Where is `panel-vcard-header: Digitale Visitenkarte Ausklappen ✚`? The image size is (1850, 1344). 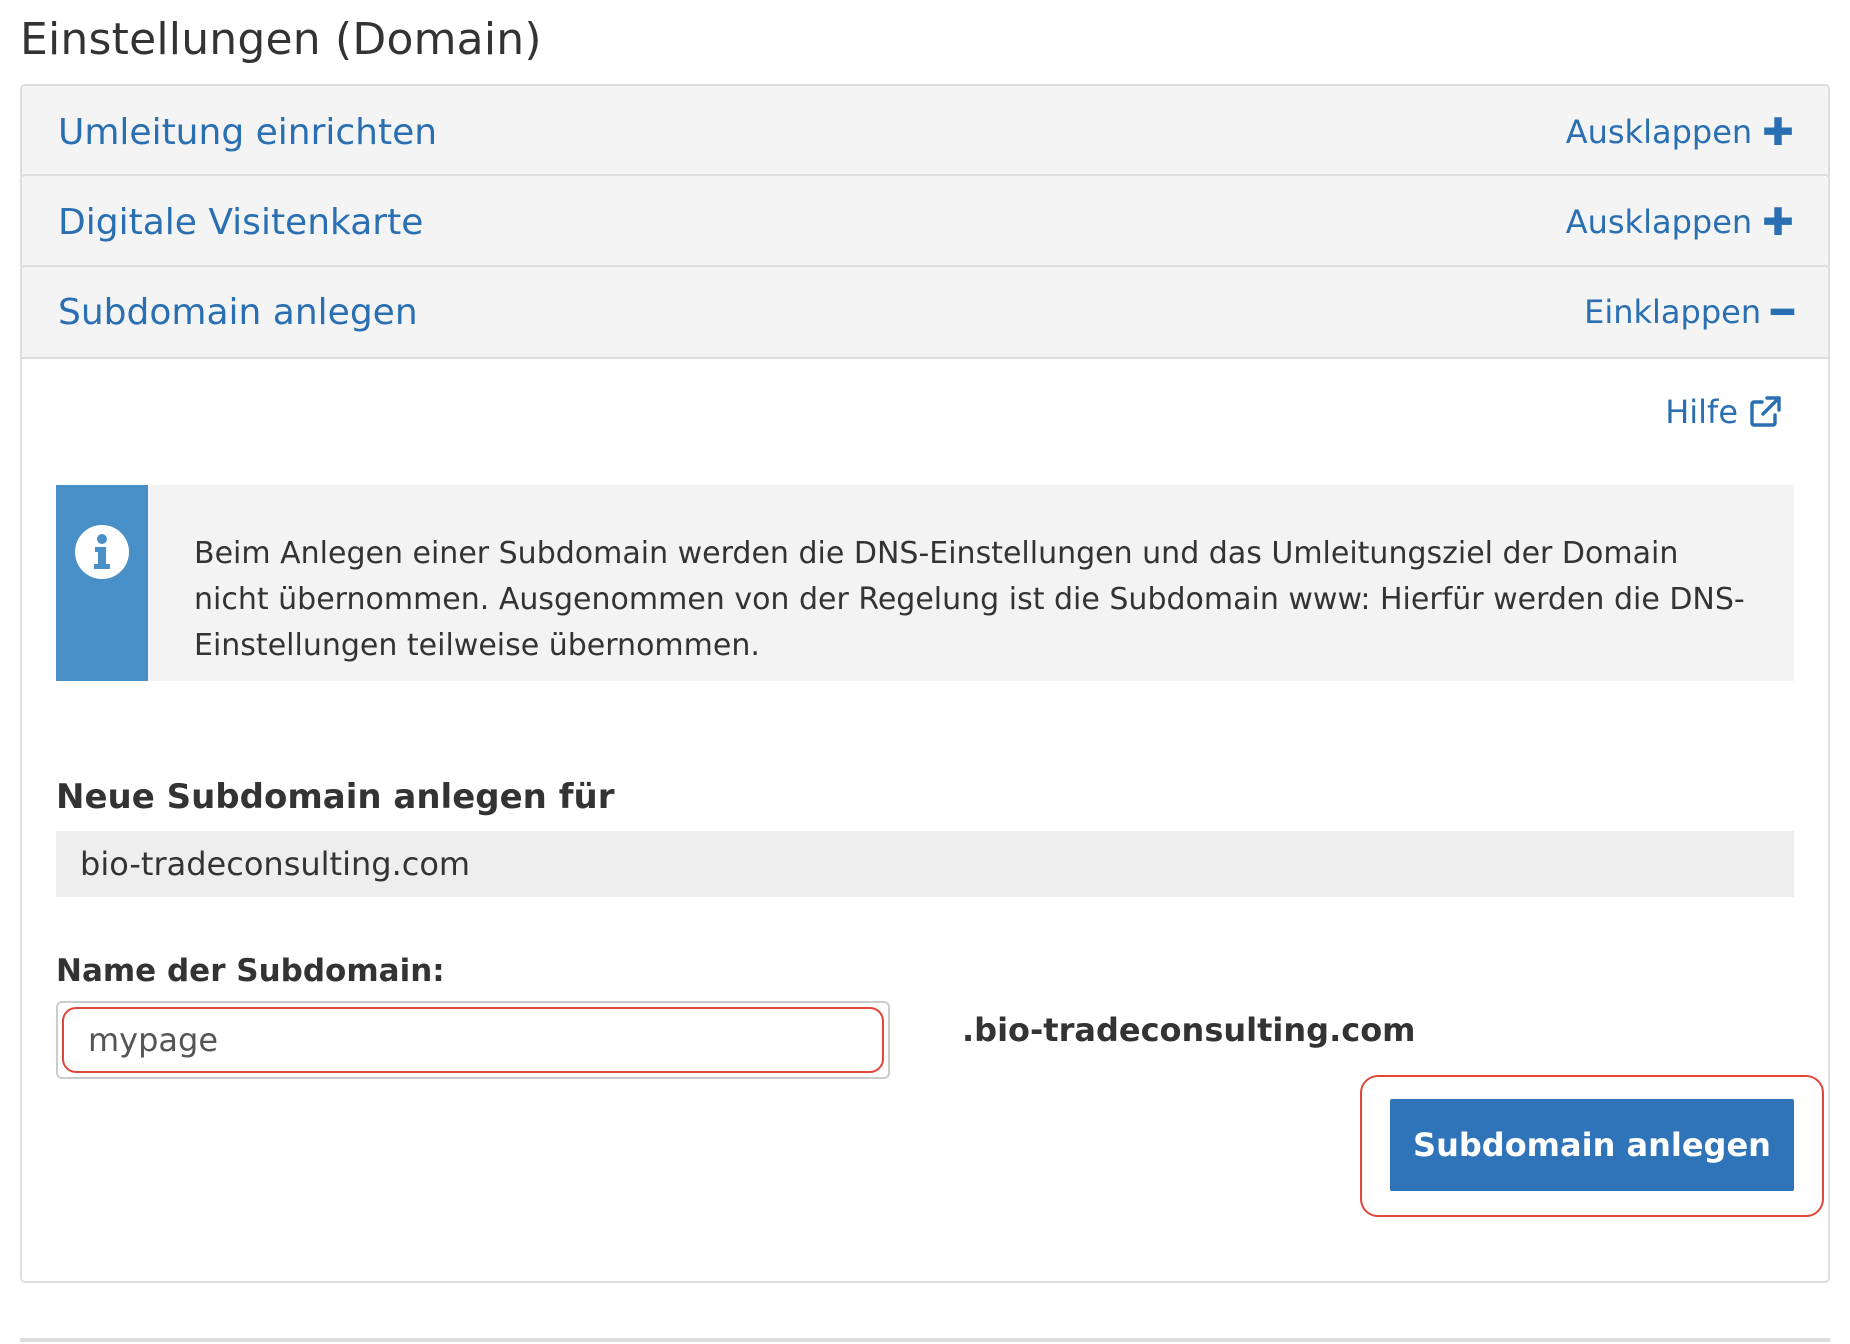
panel-vcard-header: Digitale Visitenkarte Ausklappen ✚ is located at coordinates (925, 222).